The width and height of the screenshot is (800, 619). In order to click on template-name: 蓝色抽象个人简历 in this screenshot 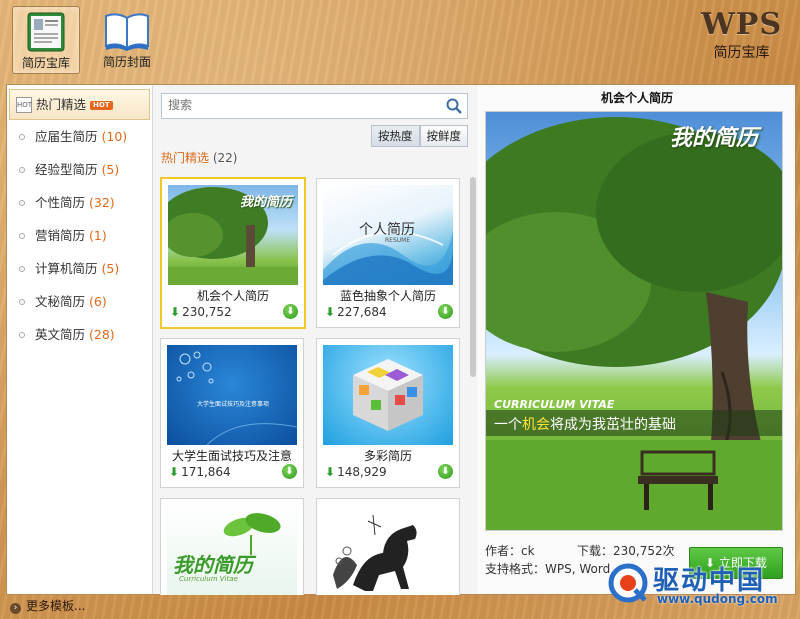, I will do `click(387, 296)`.